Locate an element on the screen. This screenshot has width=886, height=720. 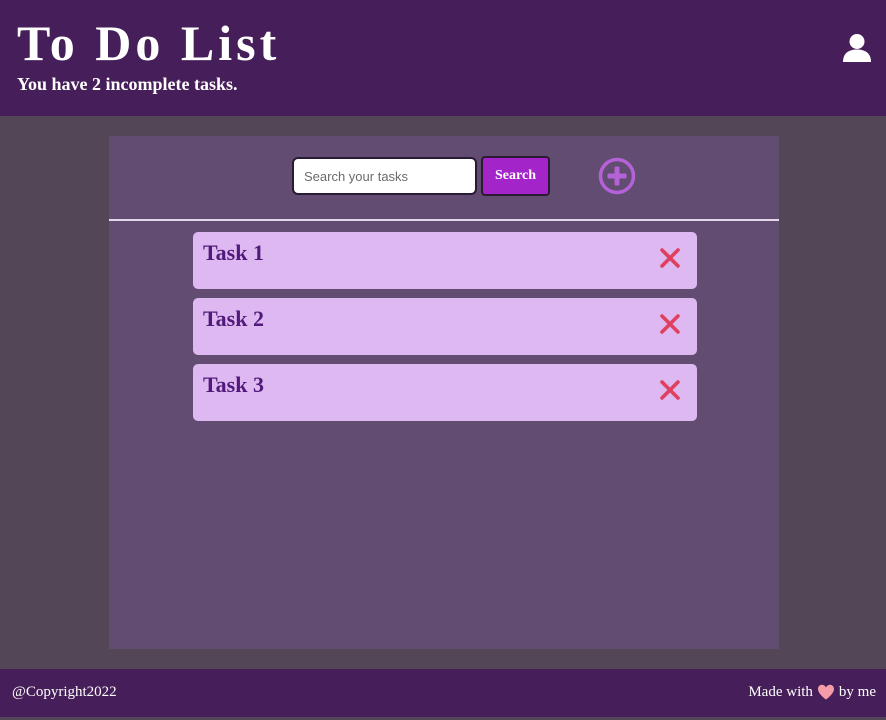
incomplete-count-text: You have 2 incomplete tasks. is located at coordinates (127, 84).